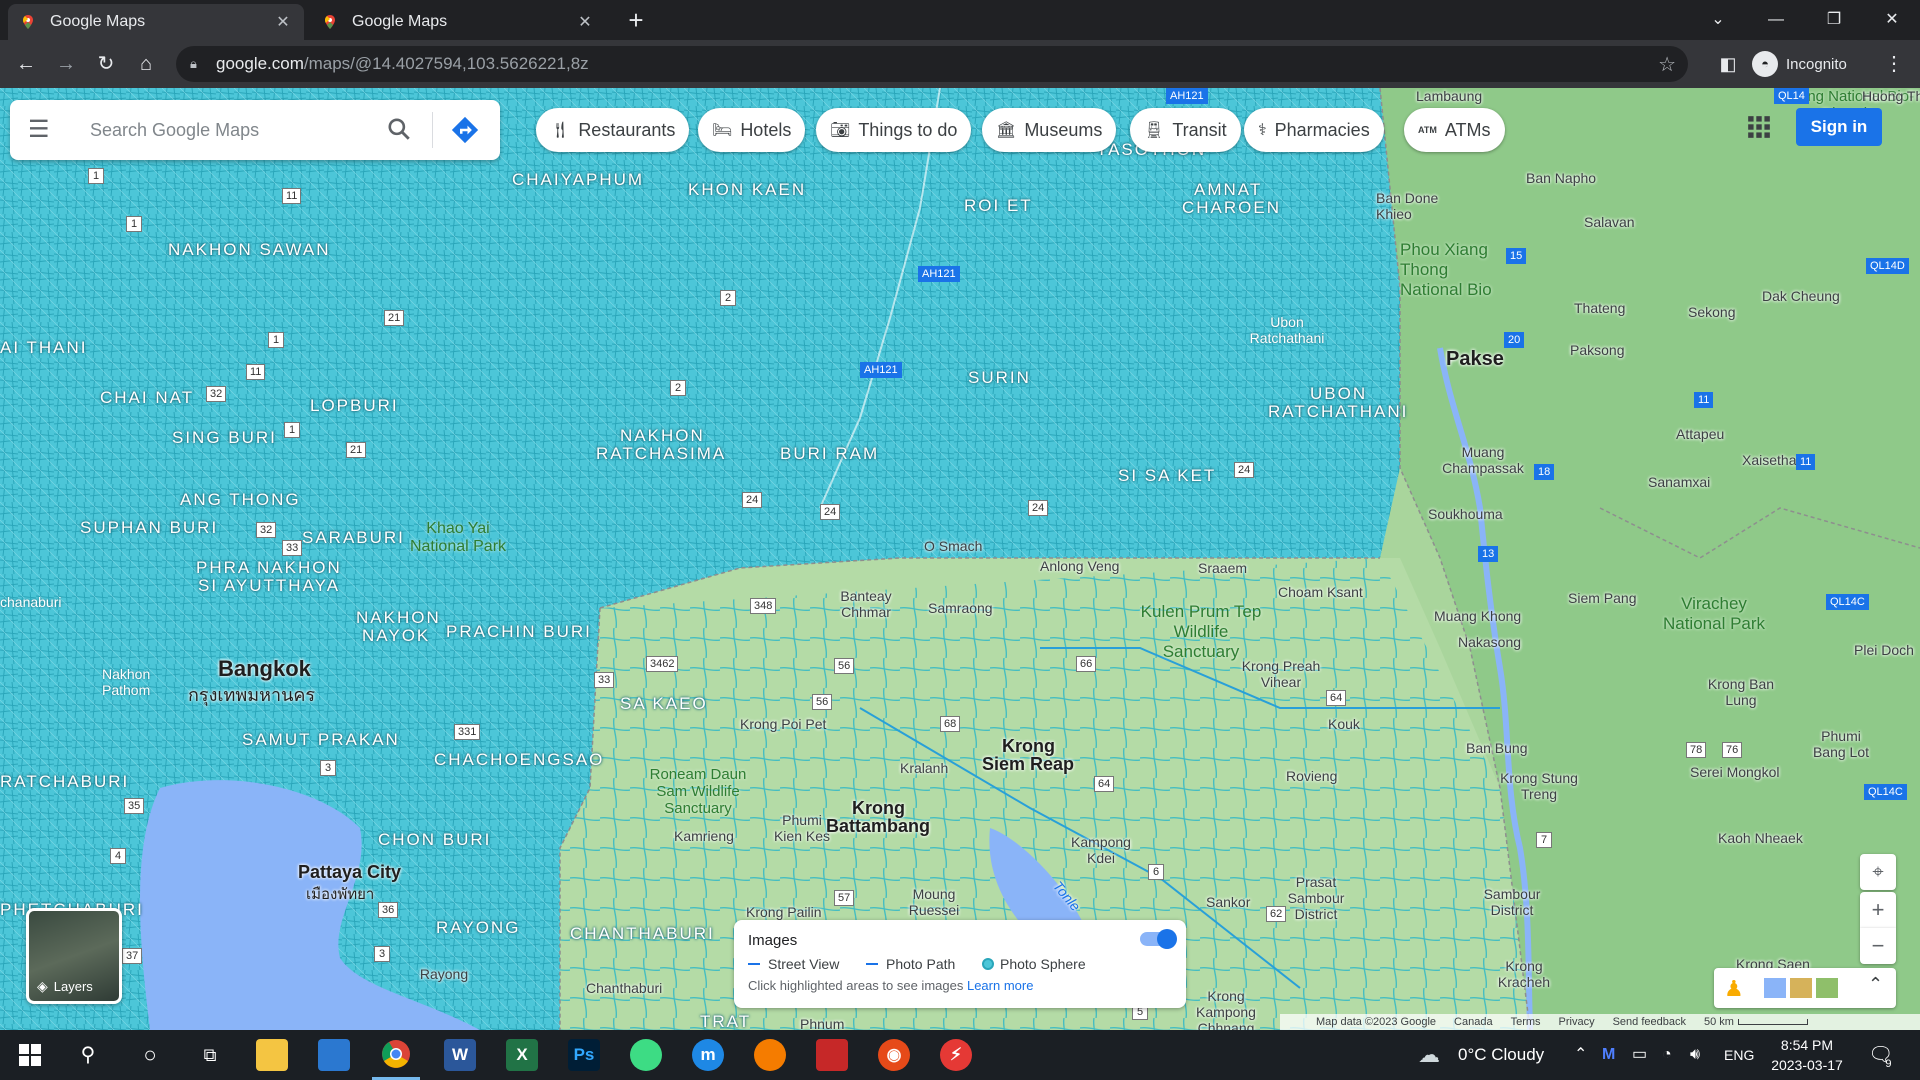 The height and width of the screenshot is (1080, 1920). Describe the element at coordinates (1799, 64) in the screenshot. I see `incognito-profile-button: ◓ Incognito` at that location.